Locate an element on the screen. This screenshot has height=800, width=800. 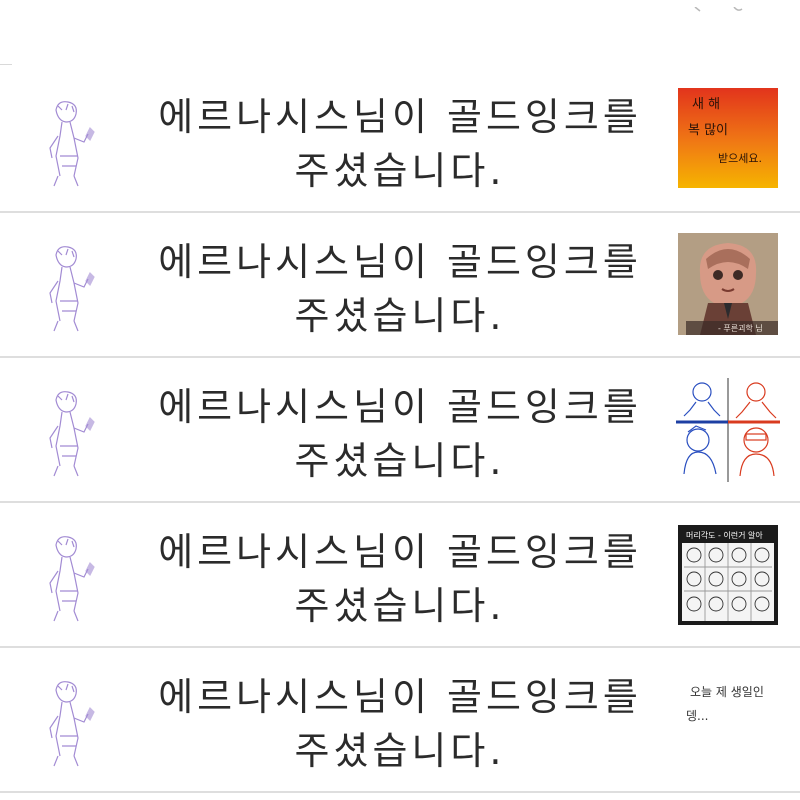
head-angle-reference-grid-thumbnail-icon: 머리각도 - 이런거 알아 is located at coordinates (728, 575).